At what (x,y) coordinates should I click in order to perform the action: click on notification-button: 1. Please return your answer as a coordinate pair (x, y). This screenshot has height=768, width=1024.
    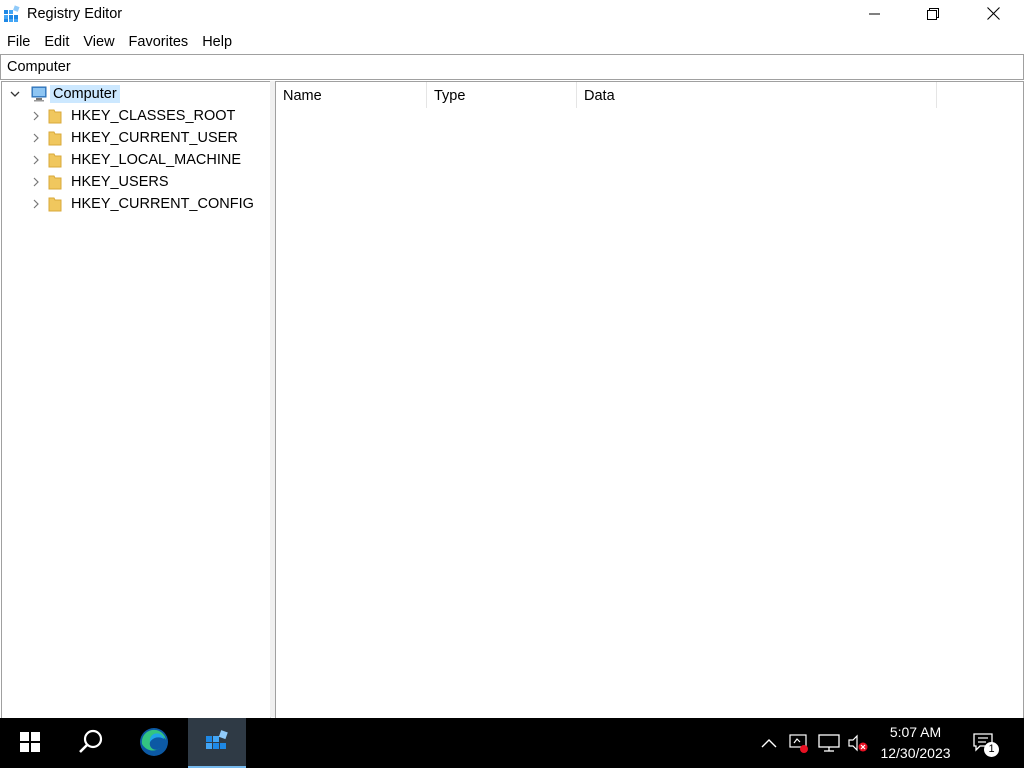
    Looking at the image, I should click on (984, 744).